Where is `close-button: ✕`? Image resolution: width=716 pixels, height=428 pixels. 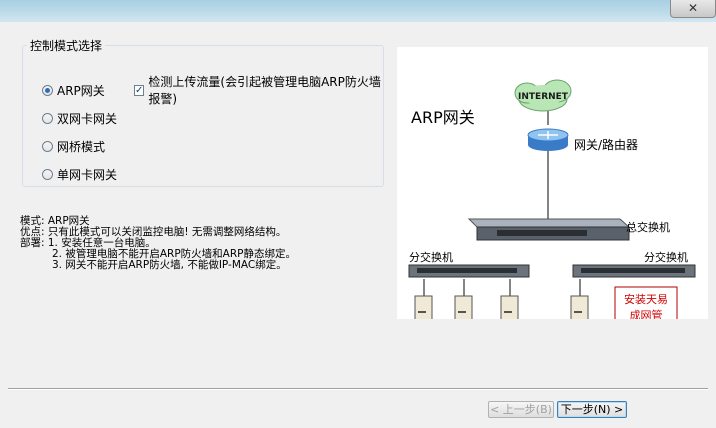 close-button: ✕ is located at coordinates (693, 9).